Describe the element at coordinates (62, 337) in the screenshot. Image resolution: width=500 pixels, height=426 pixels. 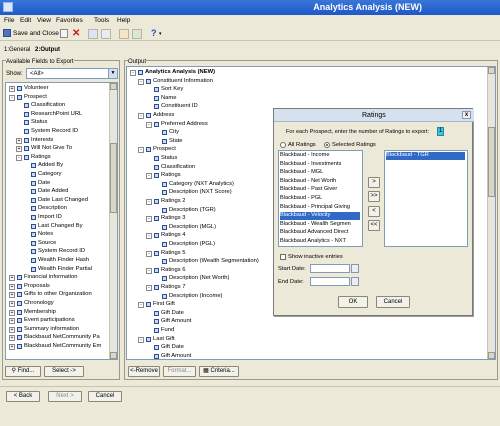
I see `tree-node-label: Blackbaud NetCommunity Pa` at that location.